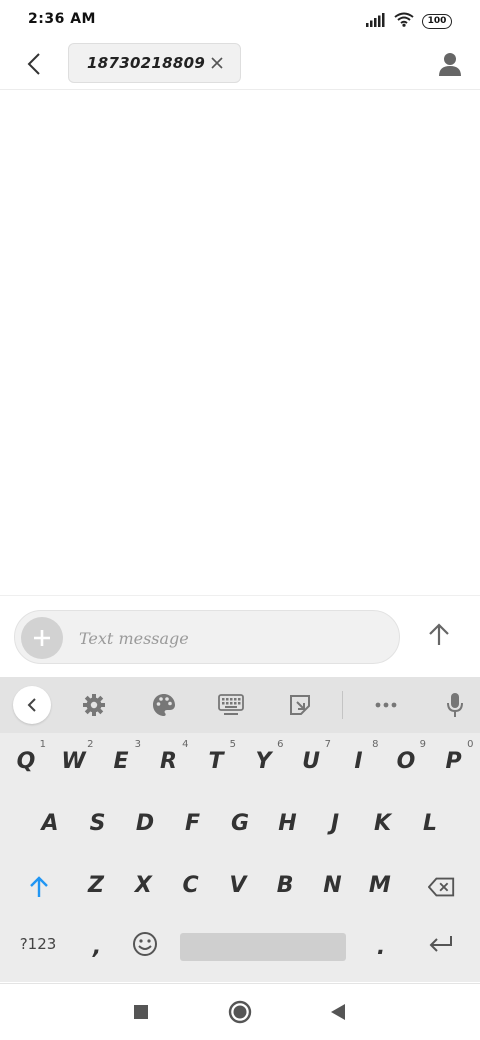  Describe the element at coordinates (146, 63) in the screenshot. I see `recipient-number: 18730218809` at that location.